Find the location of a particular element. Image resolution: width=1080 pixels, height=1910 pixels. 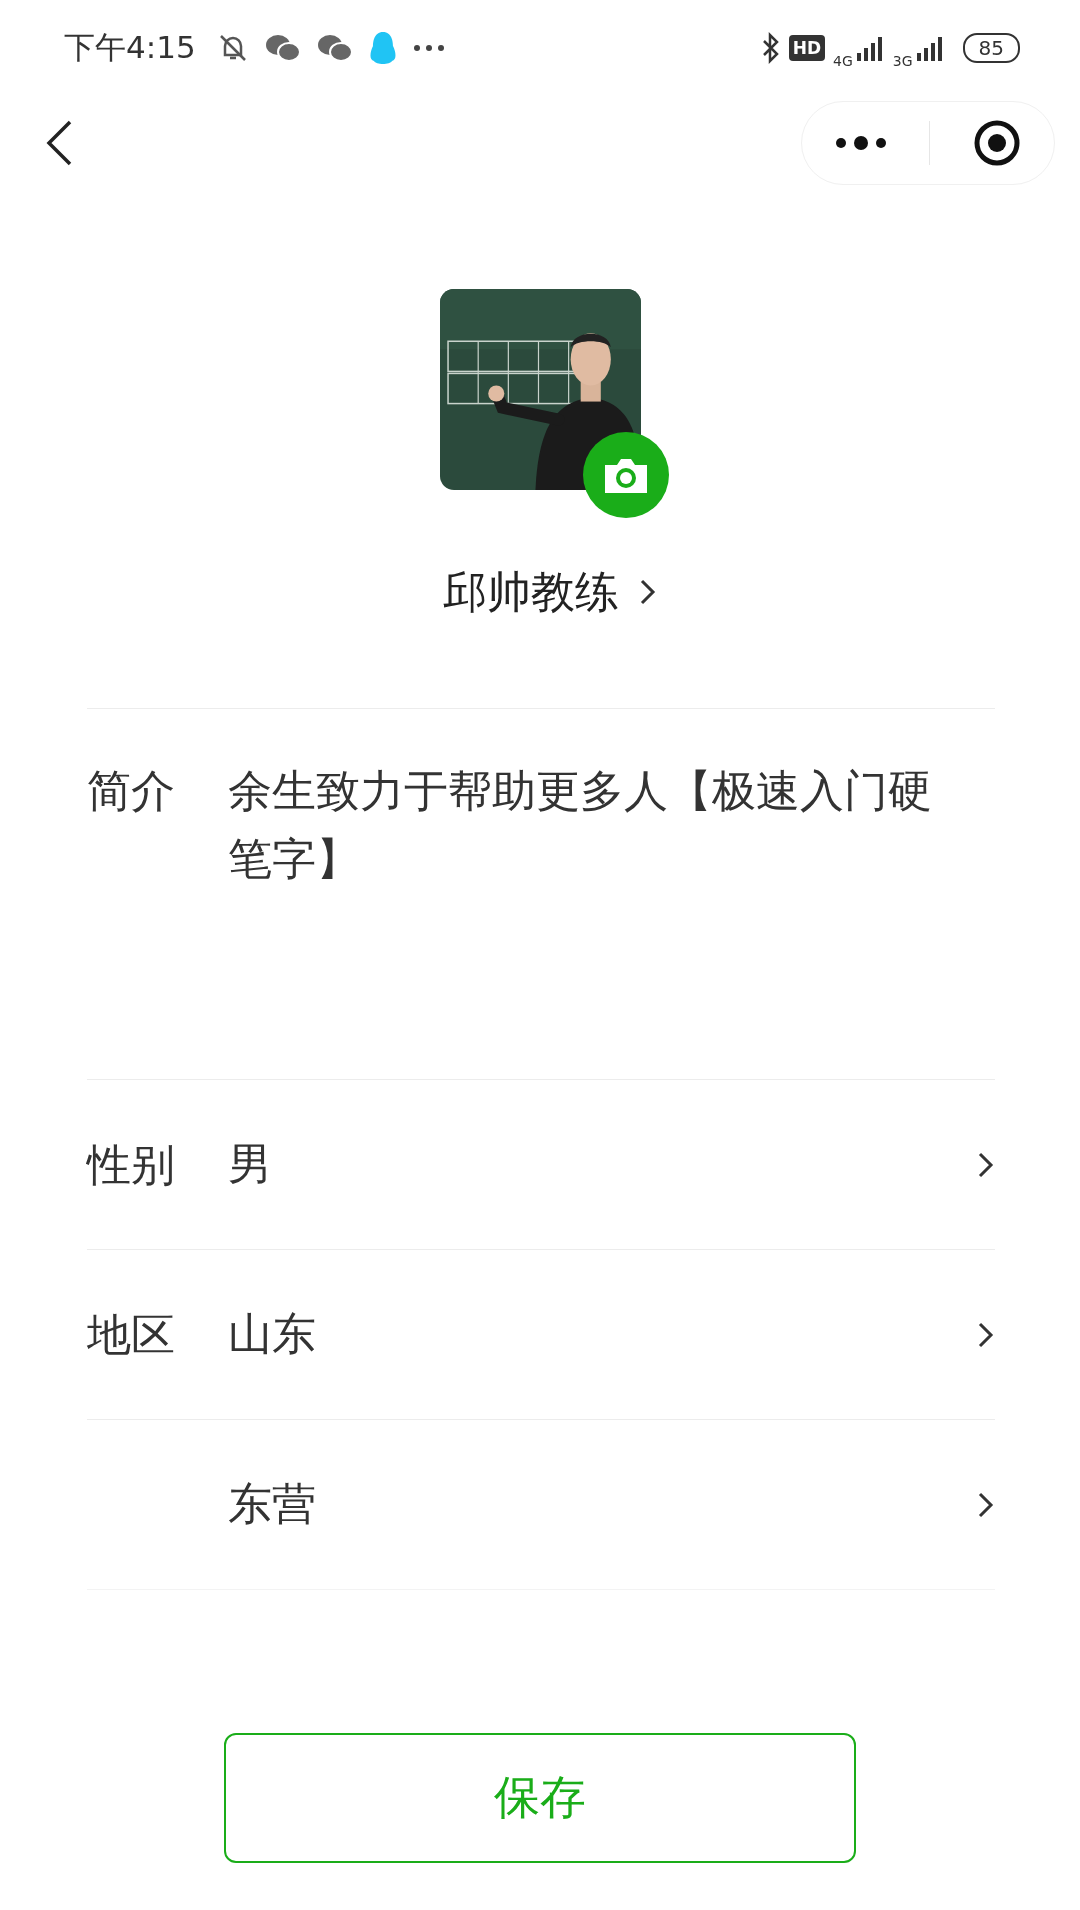

field-label: 地区 is located at coordinates (131, 1334).